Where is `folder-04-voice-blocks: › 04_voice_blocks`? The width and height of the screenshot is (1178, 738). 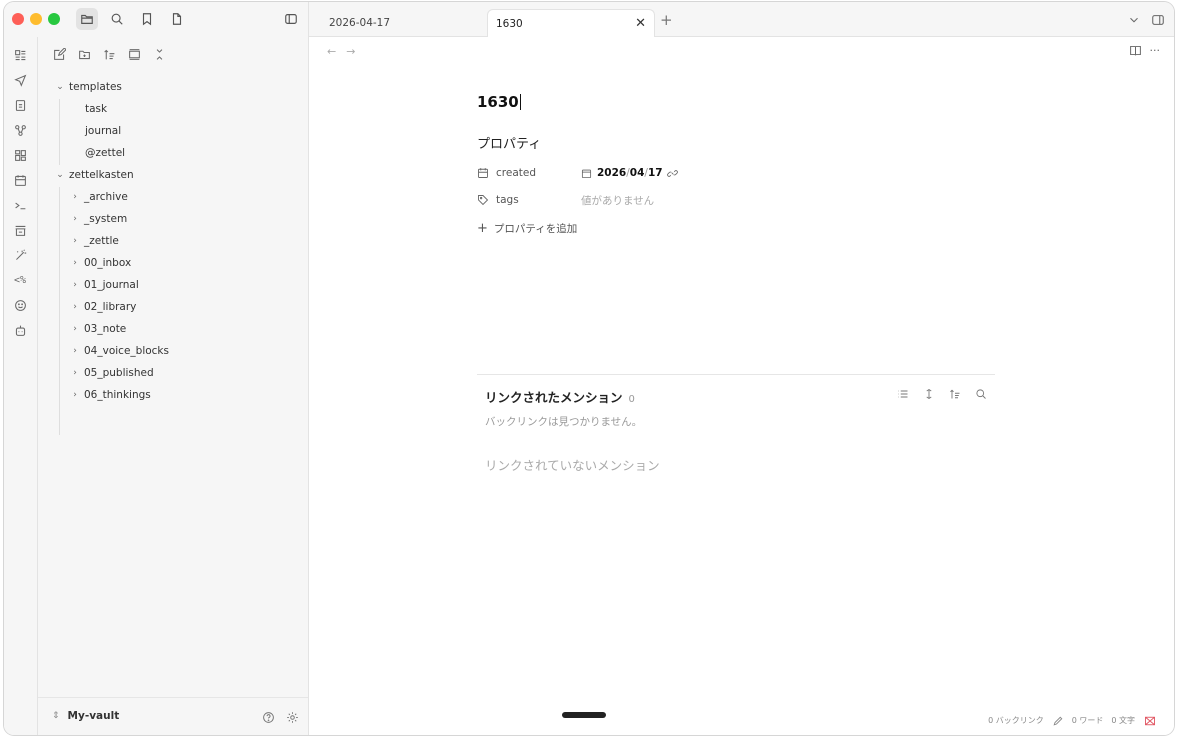 folder-04-voice-blocks: › 04_voice_blocks is located at coordinates (119, 351).